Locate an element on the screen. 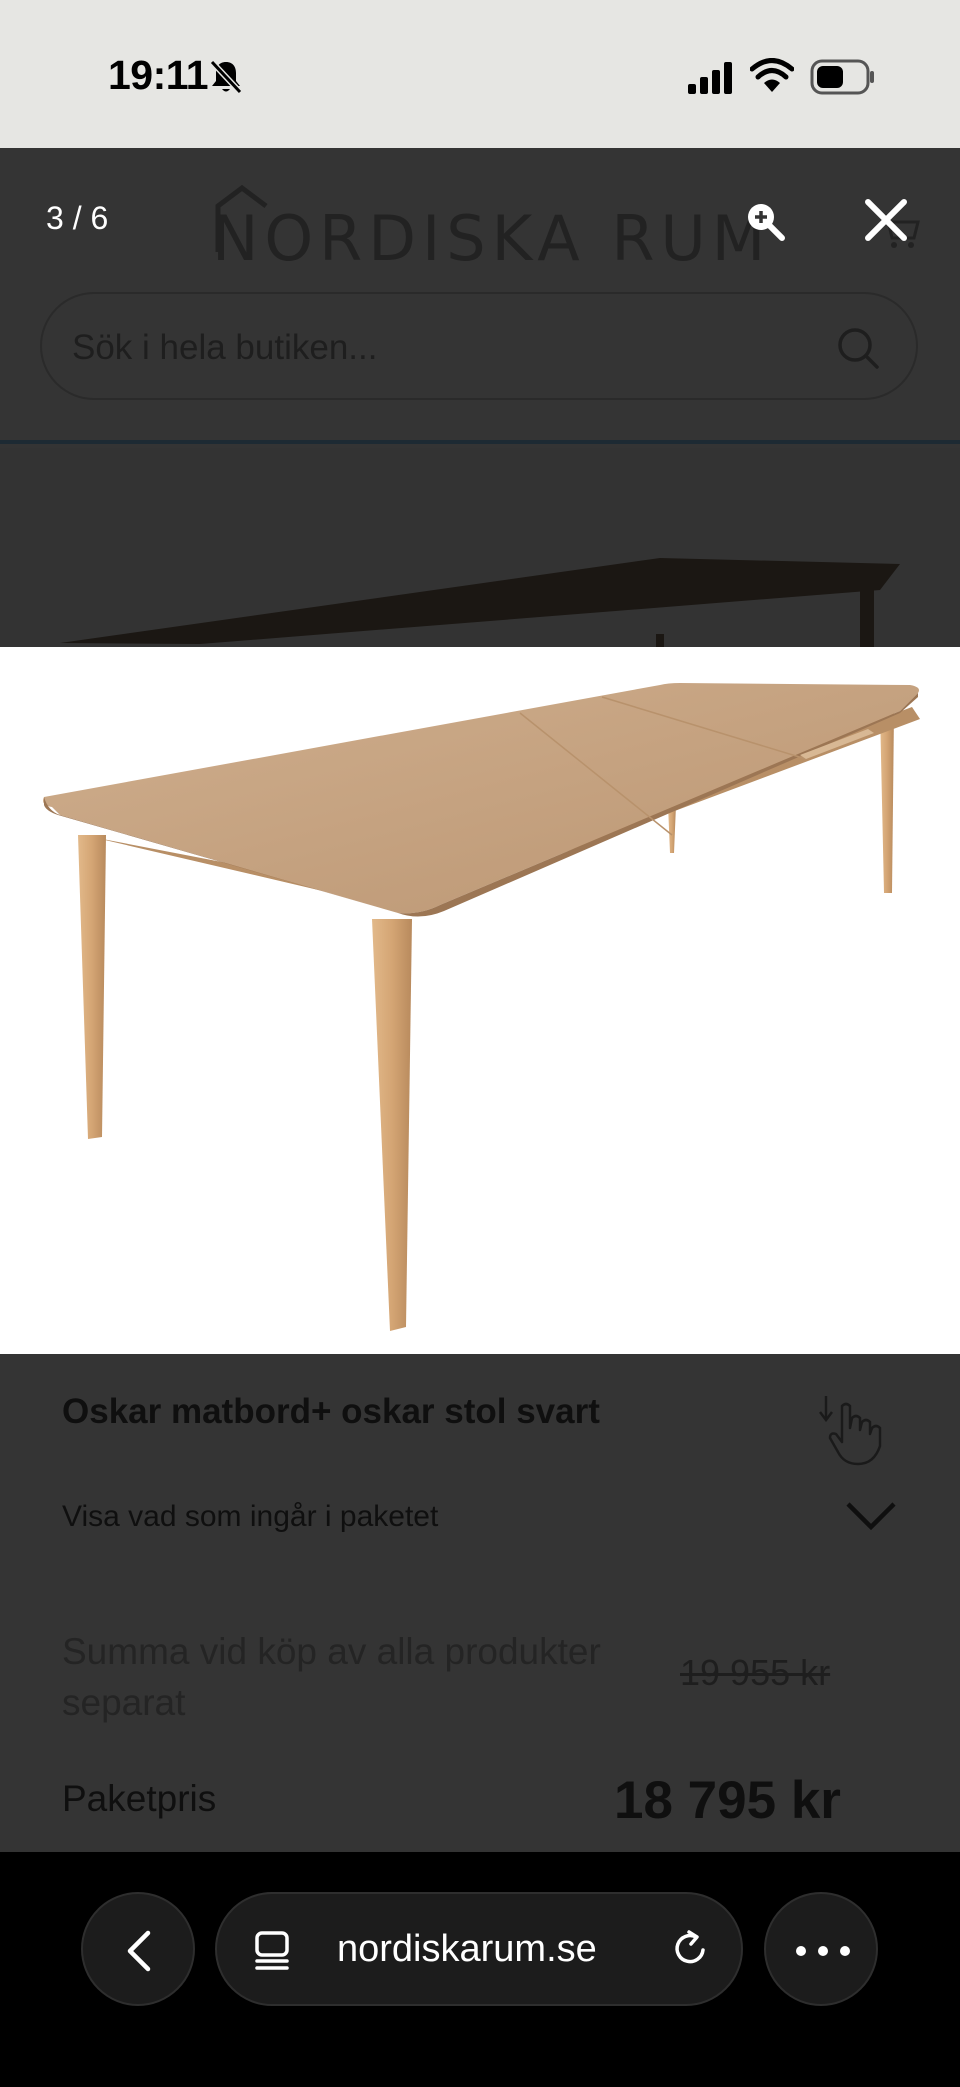 The image size is (960, 2087). package-price-label: Paketpris is located at coordinates (139, 1798).